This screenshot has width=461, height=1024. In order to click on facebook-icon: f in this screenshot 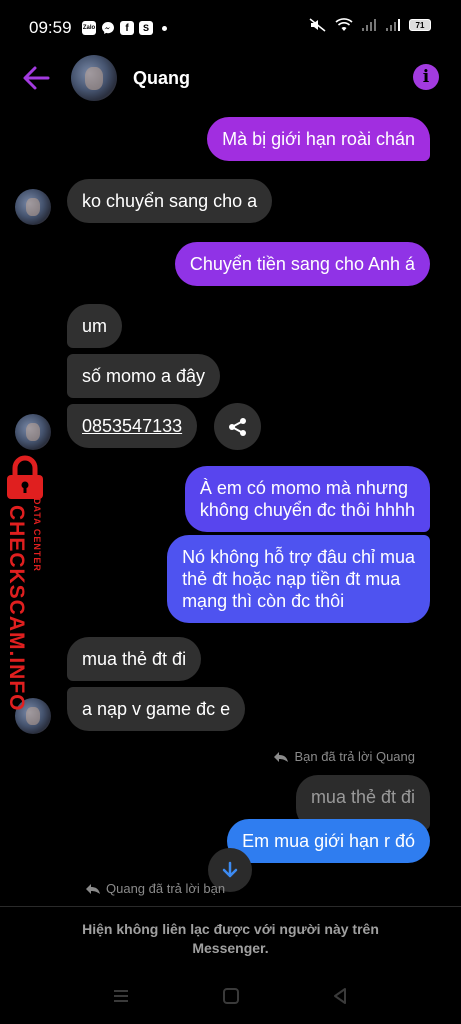, I will do `click(127, 28)`.